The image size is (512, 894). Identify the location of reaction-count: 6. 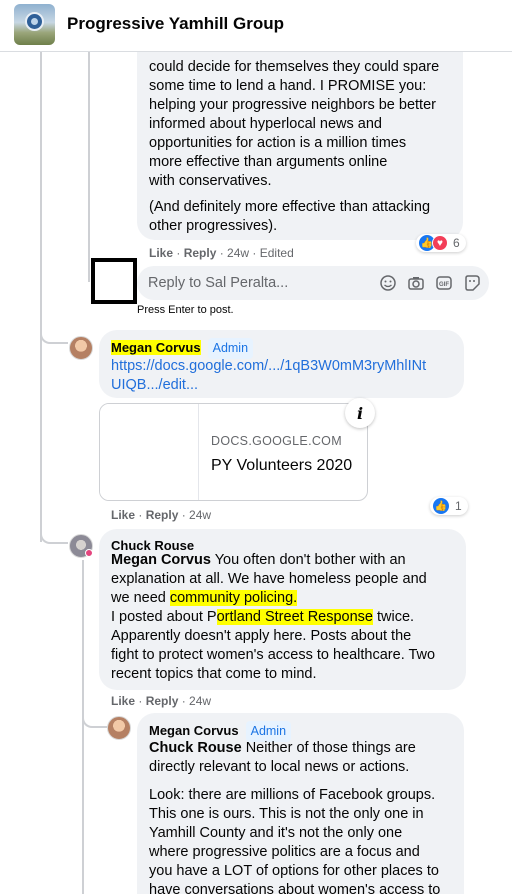
(456, 243).